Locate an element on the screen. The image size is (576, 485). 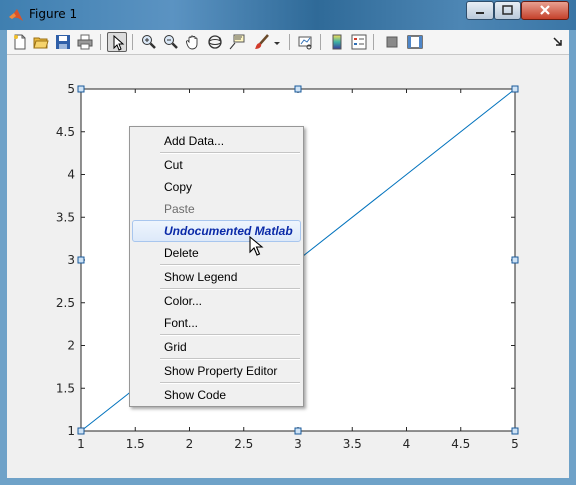
brush-dropdown-button is located at coordinates (277, 42).